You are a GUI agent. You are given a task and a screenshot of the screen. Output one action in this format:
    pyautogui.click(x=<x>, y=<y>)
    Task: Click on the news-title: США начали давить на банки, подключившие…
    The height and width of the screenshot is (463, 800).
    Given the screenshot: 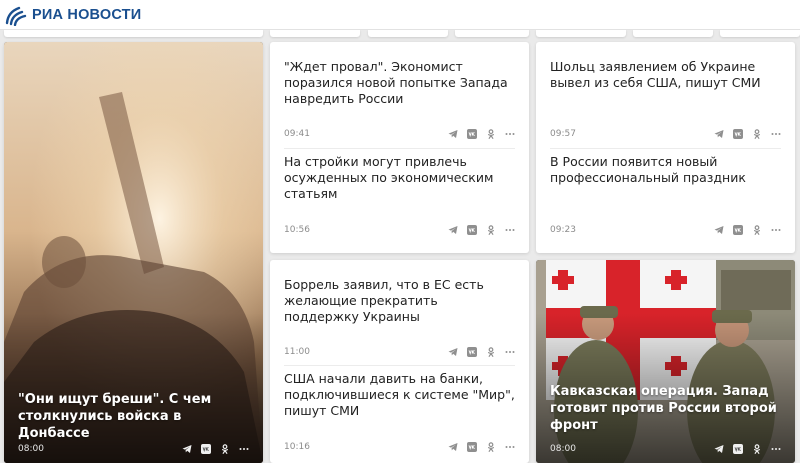 What is the action you would take?
    pyautogui.click(x=399, y=395)
    